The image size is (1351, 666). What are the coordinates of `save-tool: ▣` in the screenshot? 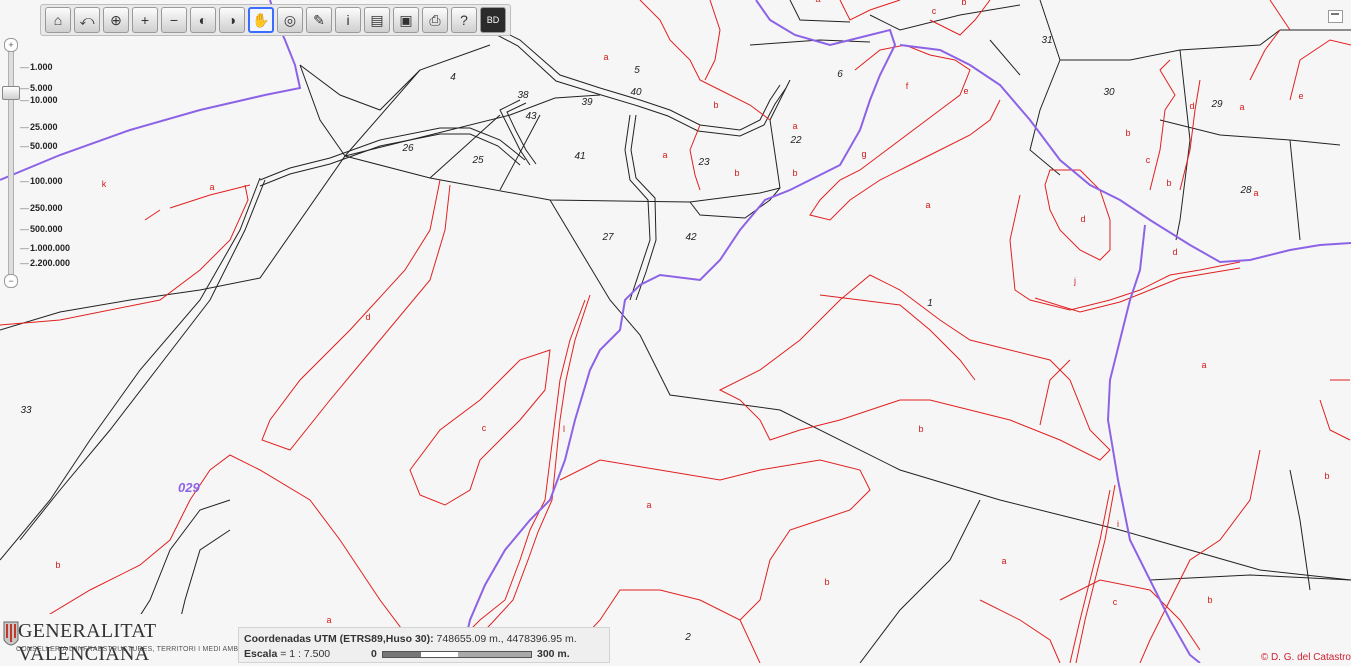 It's located at (406, 20).